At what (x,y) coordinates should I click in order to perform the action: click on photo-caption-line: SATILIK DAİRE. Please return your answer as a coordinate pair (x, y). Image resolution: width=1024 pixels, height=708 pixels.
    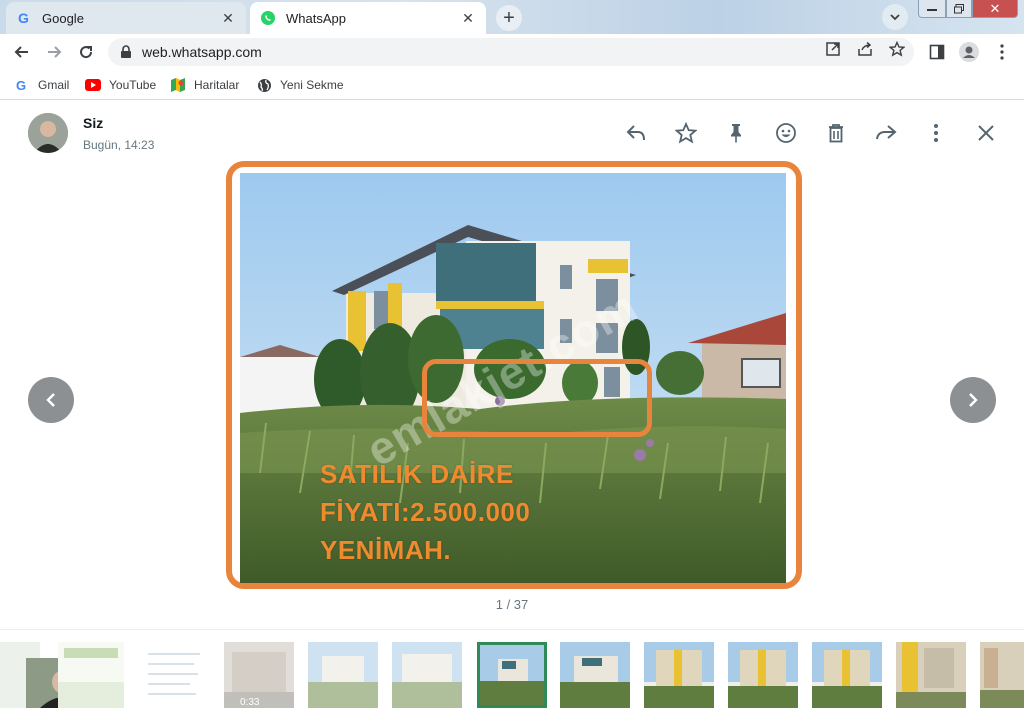
    Looking at the image, I should click on (417, 474).